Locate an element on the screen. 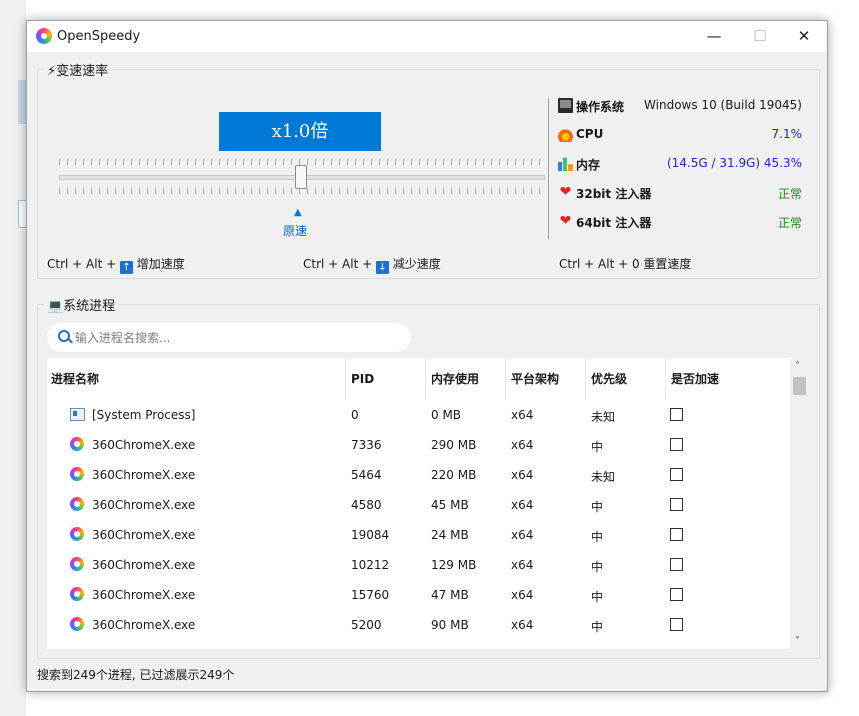  process-search-box is located at coordinates (229, 337).